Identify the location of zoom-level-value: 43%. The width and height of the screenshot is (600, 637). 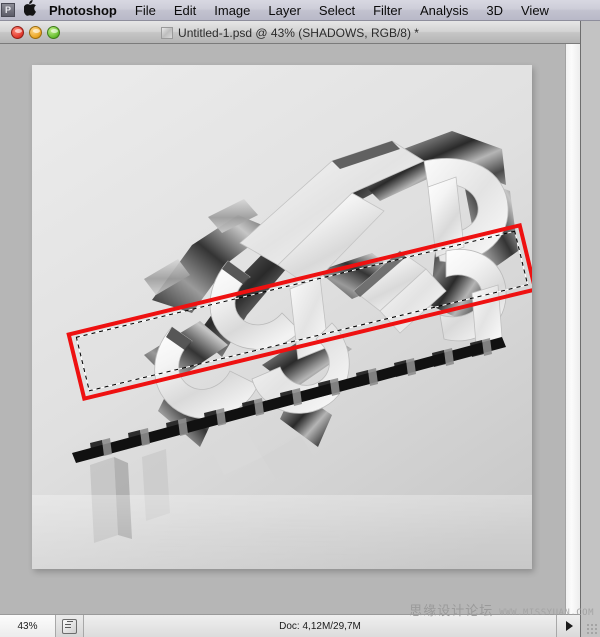
(27, 626).